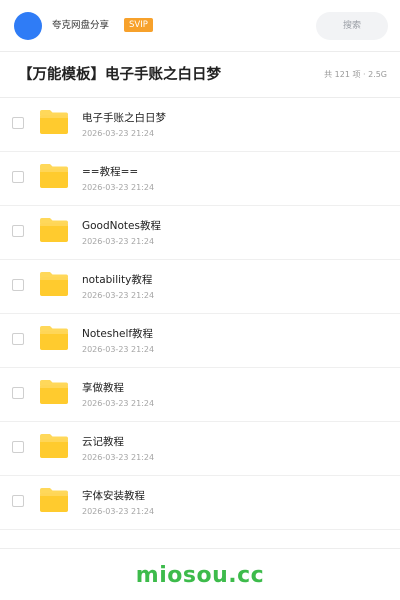 The height and width of the screenshot is (600, 400). Describe the element at coordinates (118, 334) in the screenshot. I see `file-name: Noteshelf教程` at that location.